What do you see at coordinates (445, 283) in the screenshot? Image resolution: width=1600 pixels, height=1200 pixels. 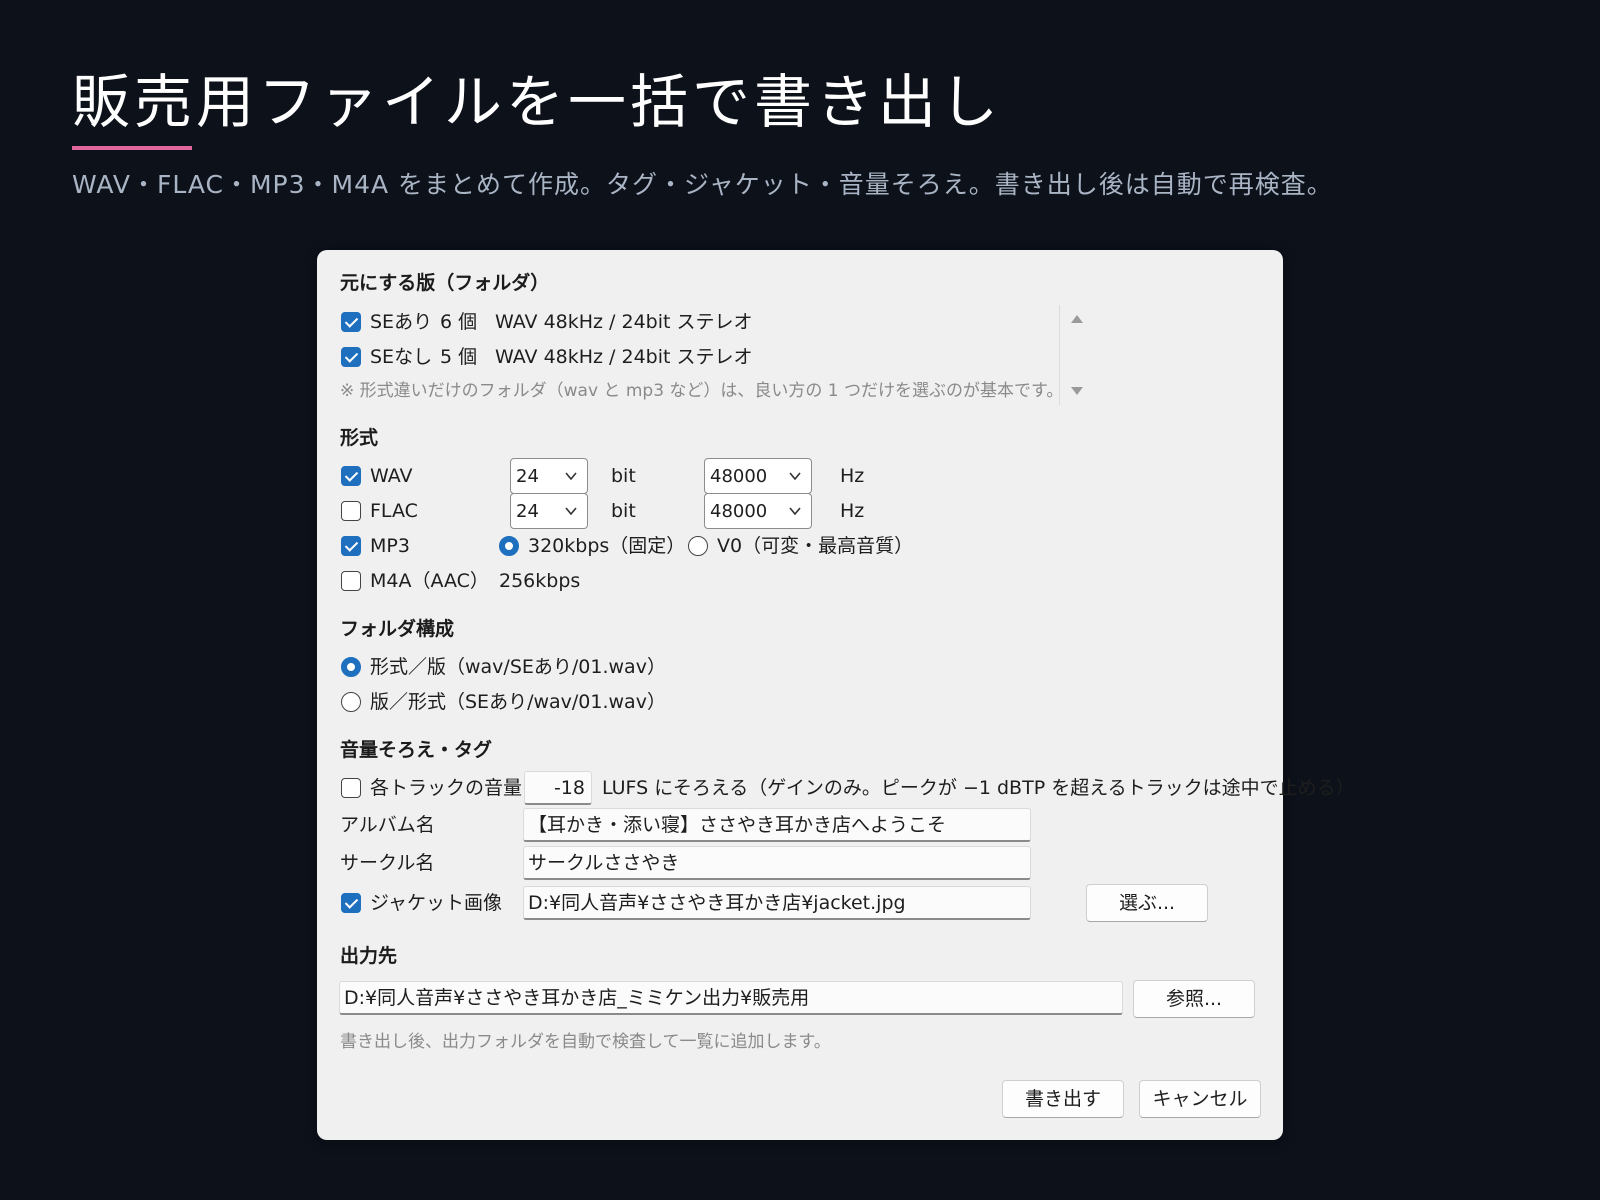 I see `source-heading: 元にする版（フォルダ）` at bounding box center [445, 283].